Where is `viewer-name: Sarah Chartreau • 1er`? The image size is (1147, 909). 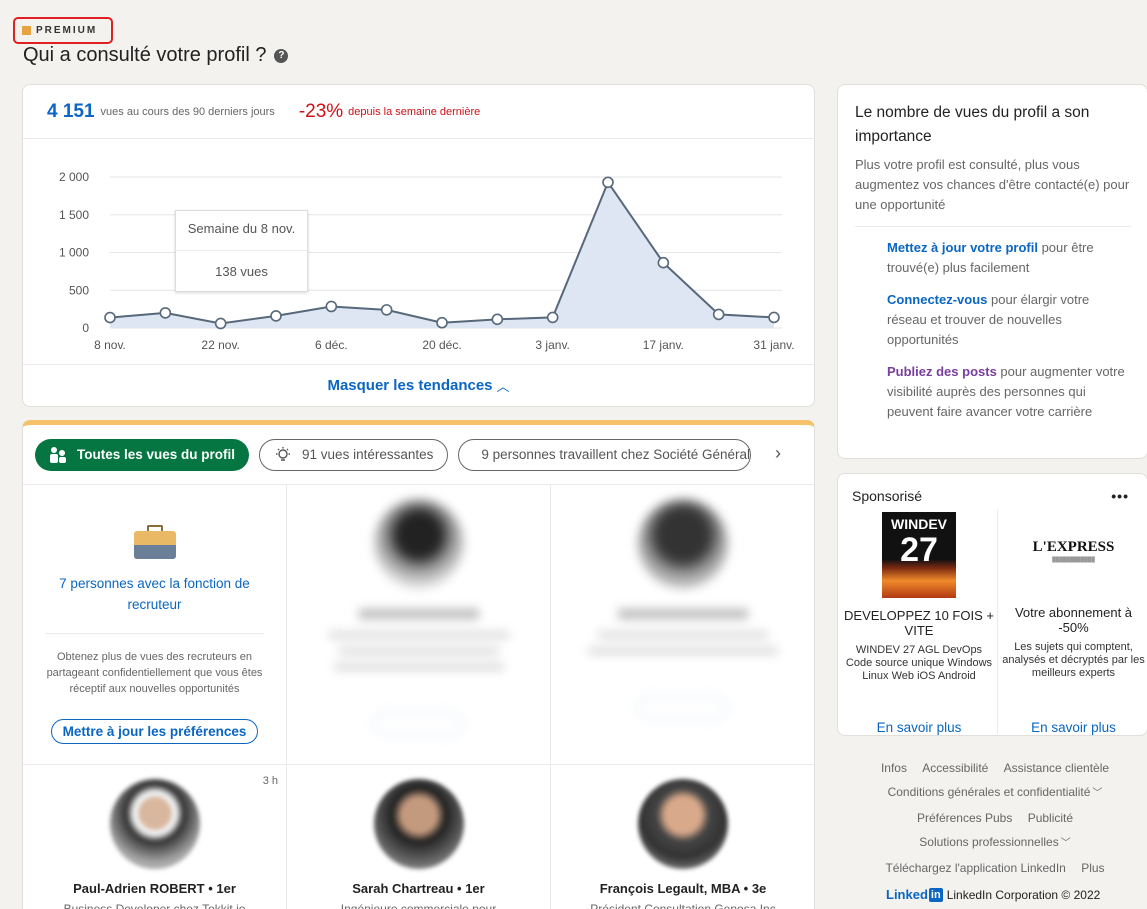
viewer-name: Sarah Chartreau • 1er is located at coordinates (418, 888).